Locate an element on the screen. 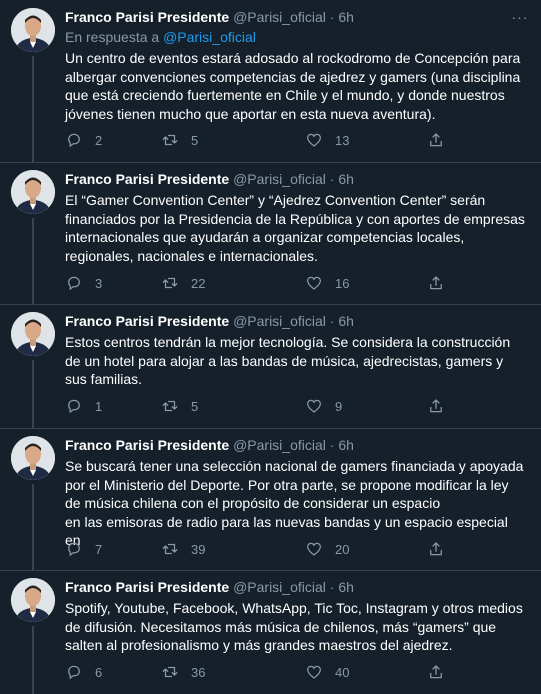 This screenshot has height=694, width=541. reply-to-handle-link: @Parisi_oficial is located at coordinates (209, 37).